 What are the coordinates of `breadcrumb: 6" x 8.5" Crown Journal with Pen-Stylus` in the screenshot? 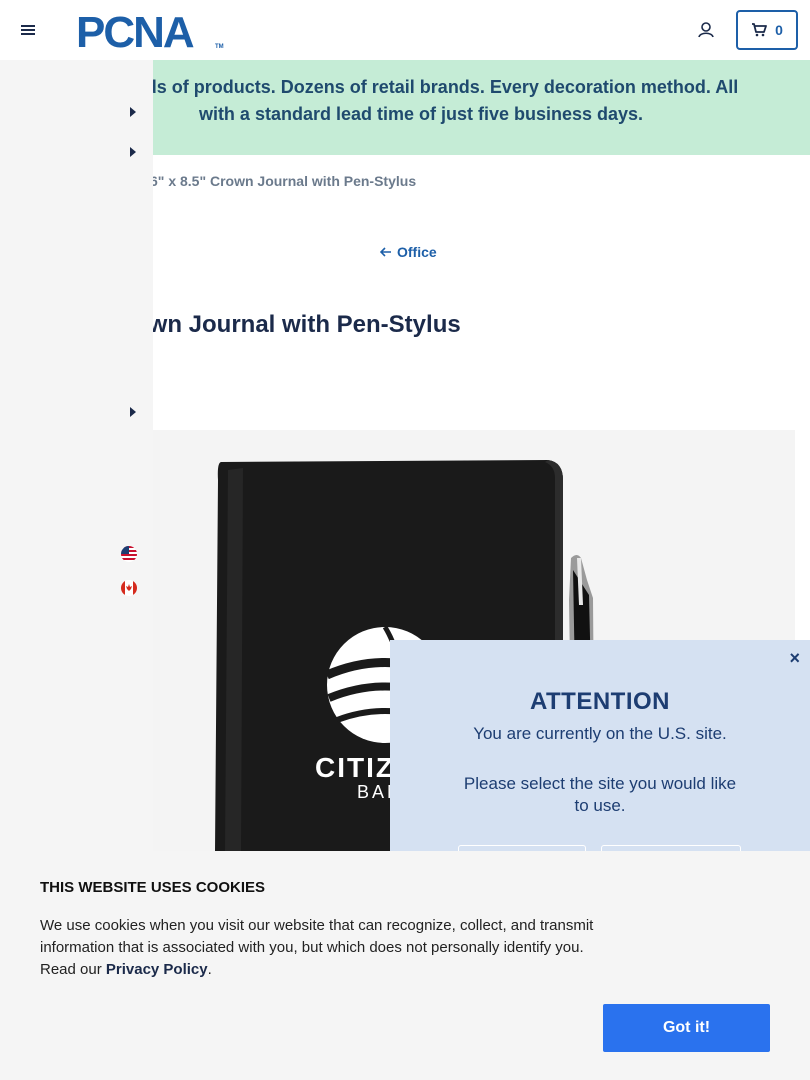 It's located at (283, 181).